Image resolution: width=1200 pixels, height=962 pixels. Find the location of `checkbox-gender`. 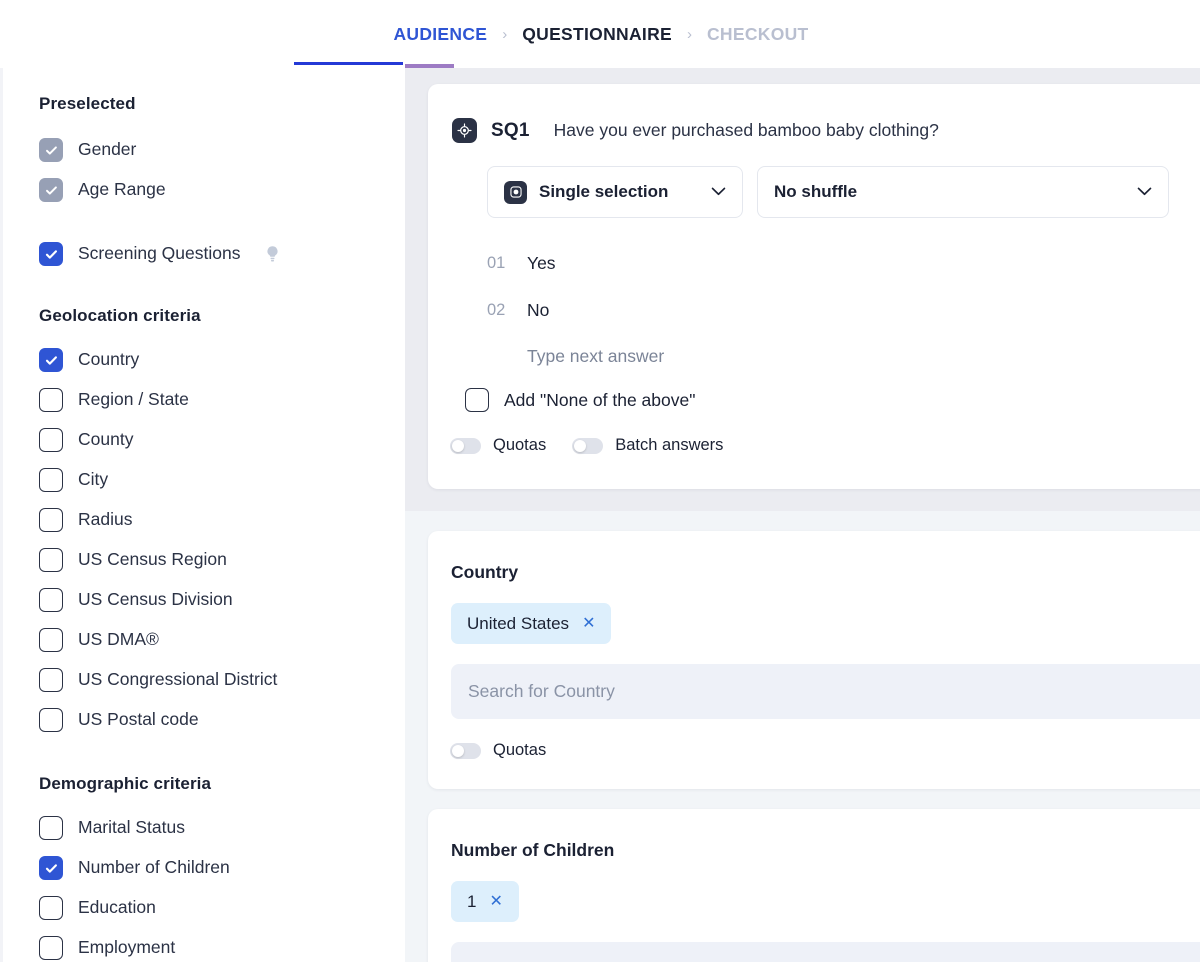

checkbox-gender is located at coordinates (51, 150).